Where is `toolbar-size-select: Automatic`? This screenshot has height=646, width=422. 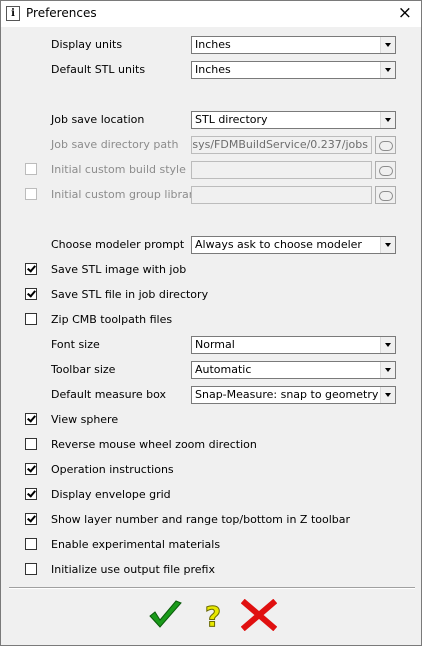
toolbar-size-select: Automatic is located at coordinates (293, 370).